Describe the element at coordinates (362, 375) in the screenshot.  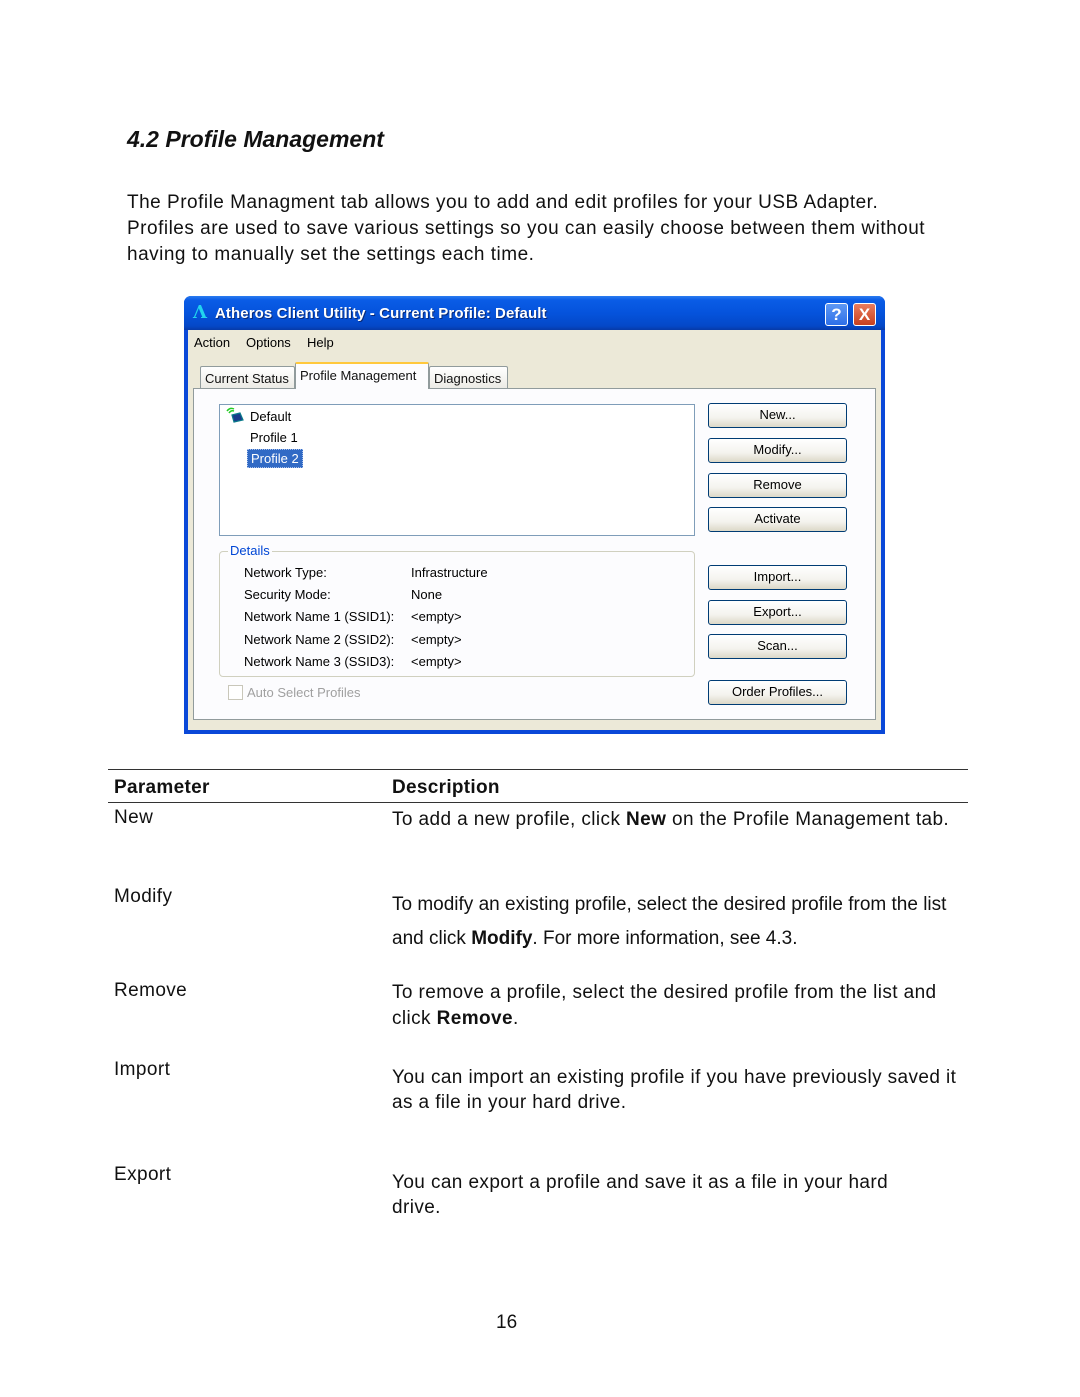
I see `tab-profile-management: Profile Management` at that location.